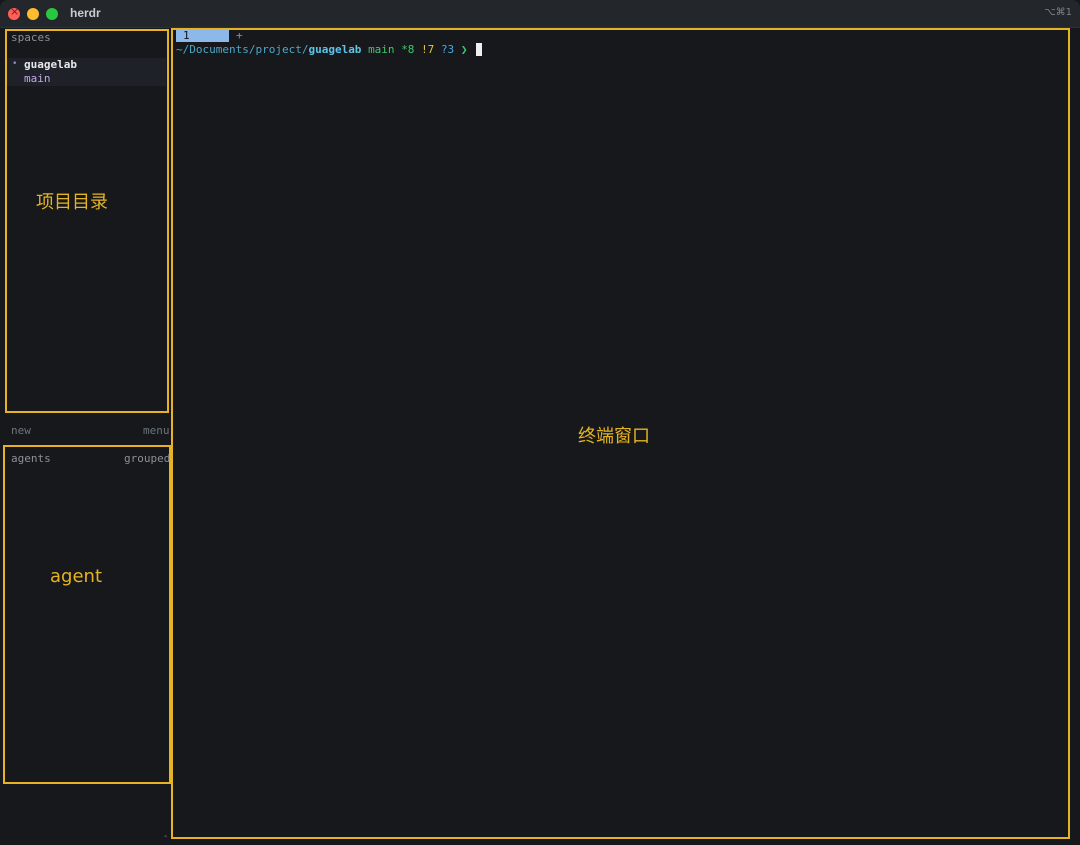 The width and height of the screenshot is (1080, 845). I want to click on spaces-label: spaces, so click(31, 37).